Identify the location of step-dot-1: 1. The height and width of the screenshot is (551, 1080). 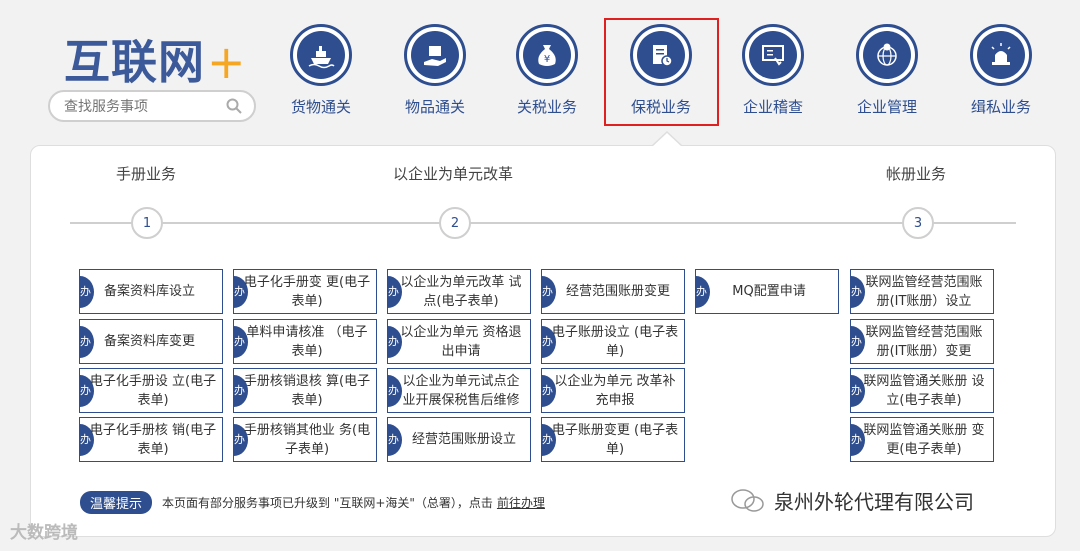
(147, 223).